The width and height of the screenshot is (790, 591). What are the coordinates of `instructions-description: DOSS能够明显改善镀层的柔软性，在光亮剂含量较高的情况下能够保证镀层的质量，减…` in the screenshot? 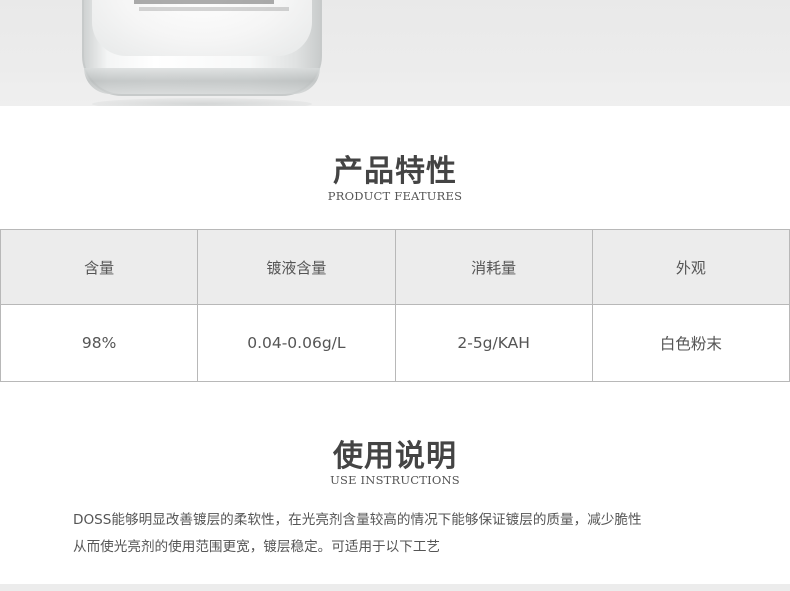 It's located at (393, 534).